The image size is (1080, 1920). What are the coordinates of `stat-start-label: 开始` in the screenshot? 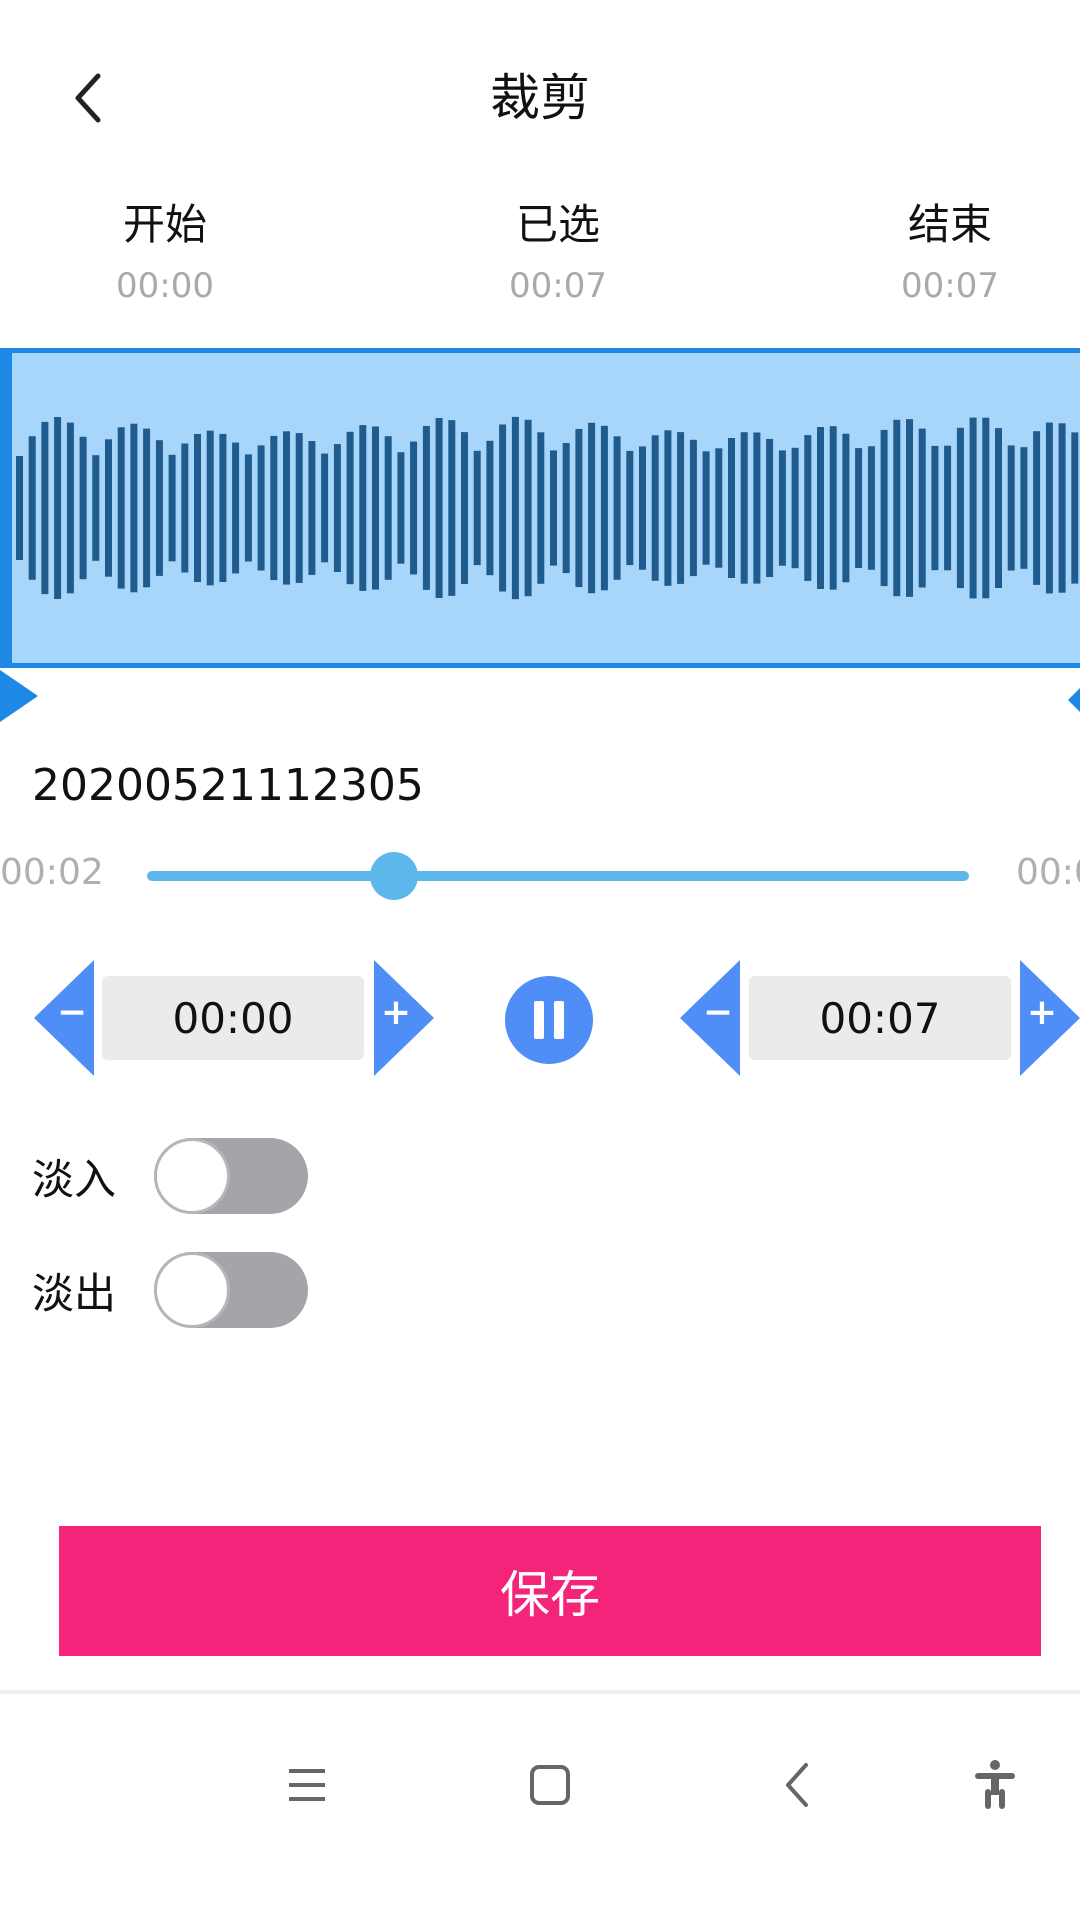 It's located at (164, 224).